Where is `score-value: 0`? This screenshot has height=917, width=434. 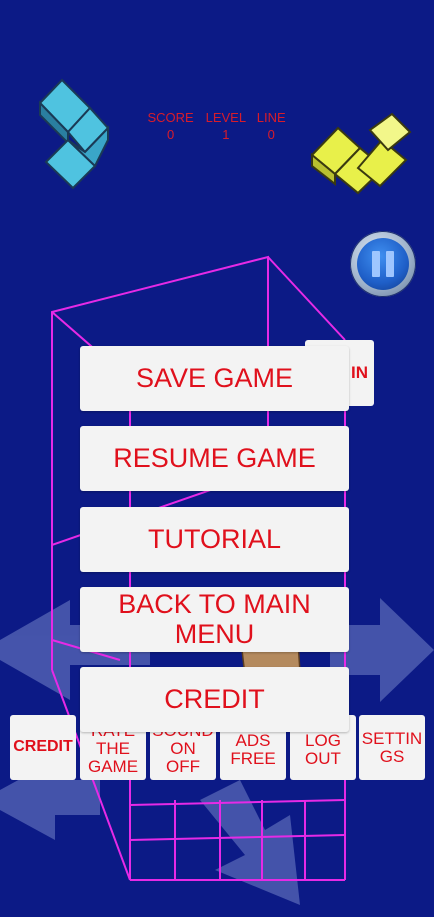 score-value: 0 is located at coordinates (171, 134).